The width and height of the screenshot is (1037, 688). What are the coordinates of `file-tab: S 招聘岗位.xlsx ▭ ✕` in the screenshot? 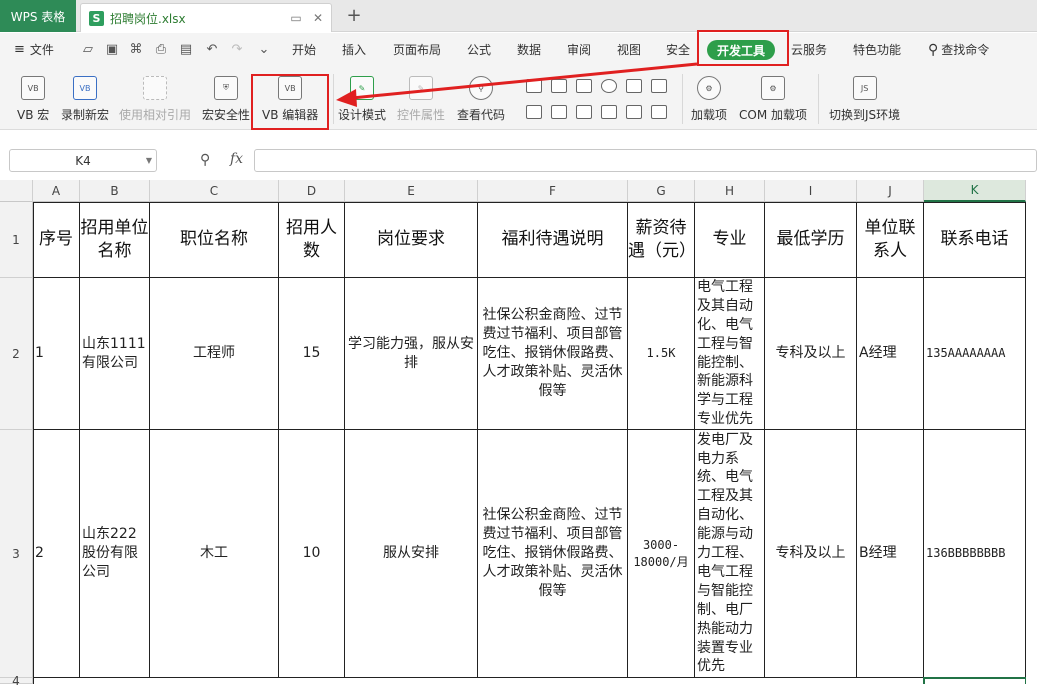 It's located at (206, 17).